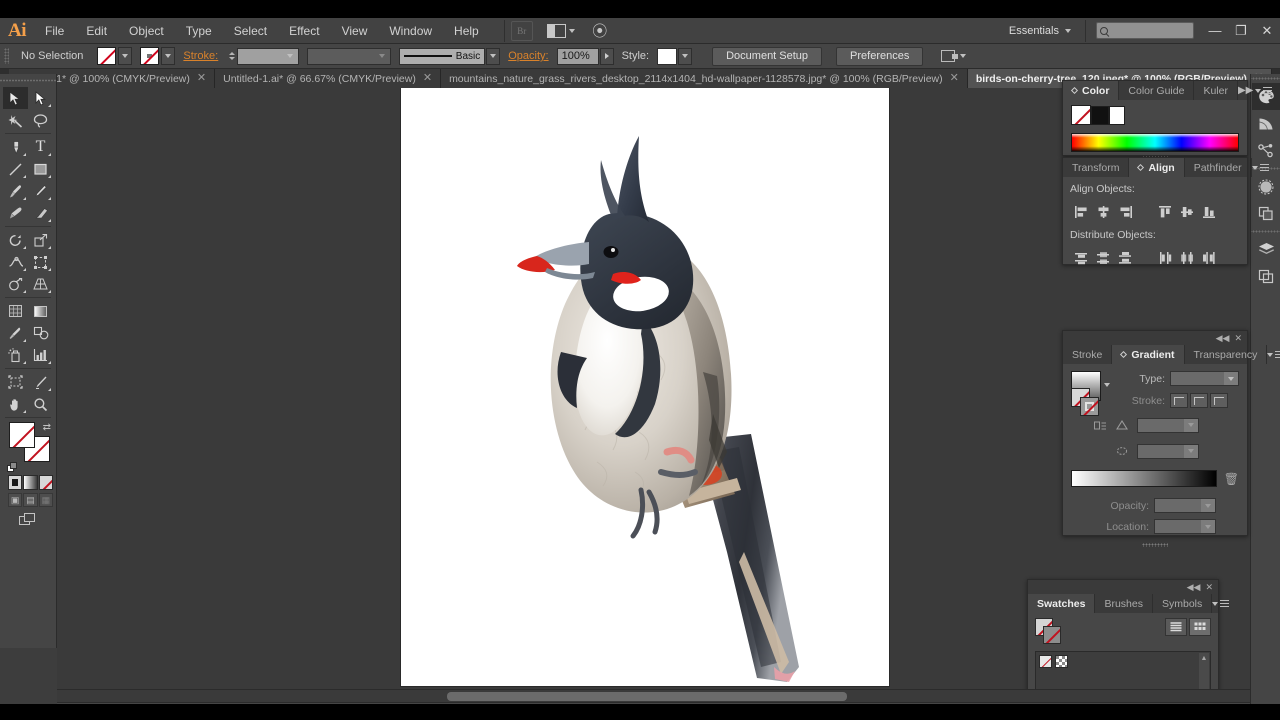 The height and width of the screenshot is (720, 1280). I want to click on swatches-fill-stroke-proxy, so click(1048, 631).